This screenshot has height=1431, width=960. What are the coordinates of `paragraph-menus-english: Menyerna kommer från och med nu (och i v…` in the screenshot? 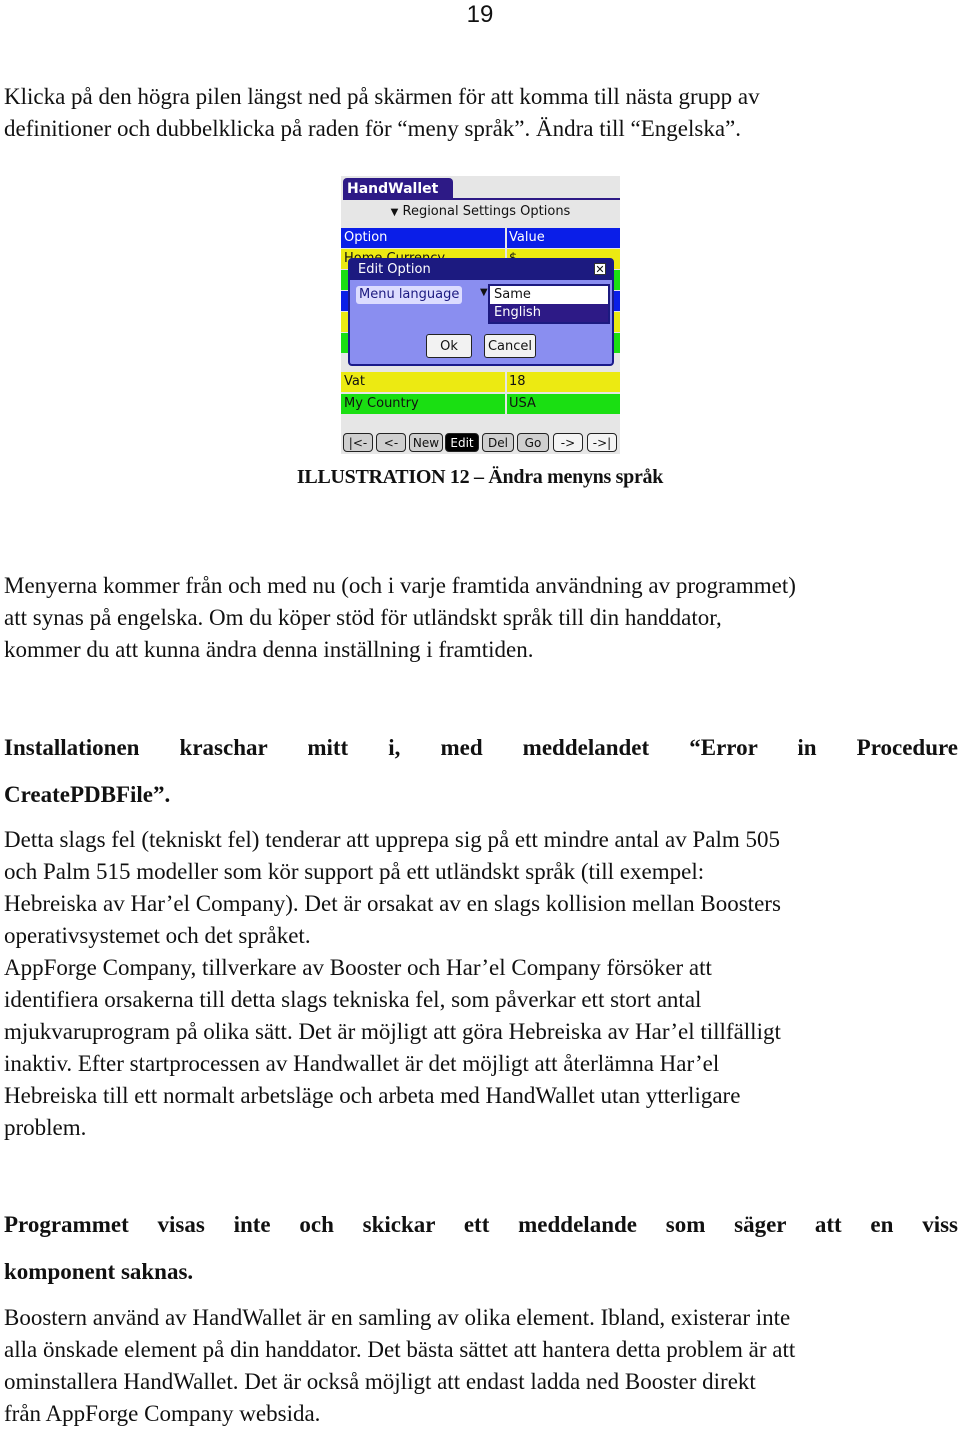 It's located at (480, 618).